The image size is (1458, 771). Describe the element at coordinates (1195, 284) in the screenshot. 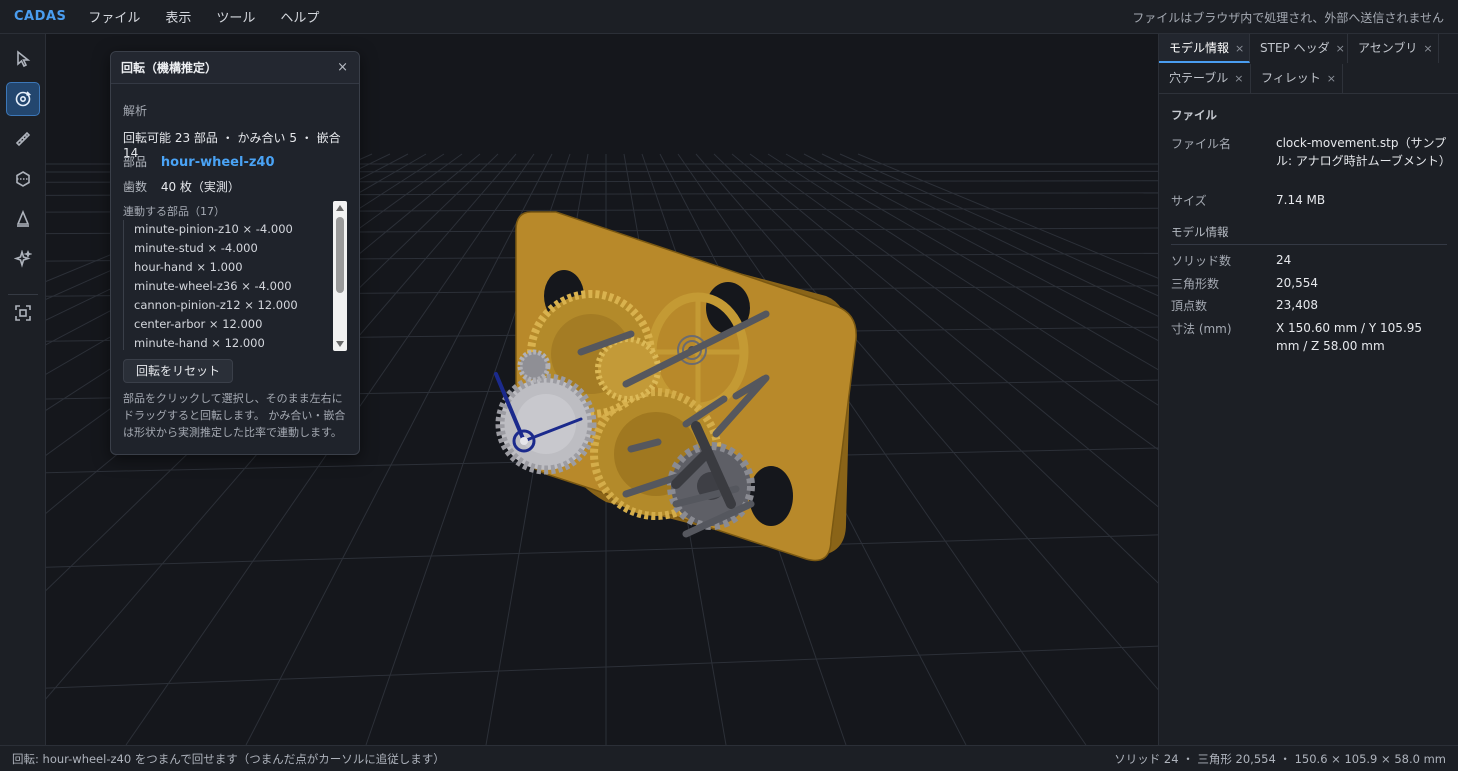

I see `triangles-label: 三角形数` at that location.